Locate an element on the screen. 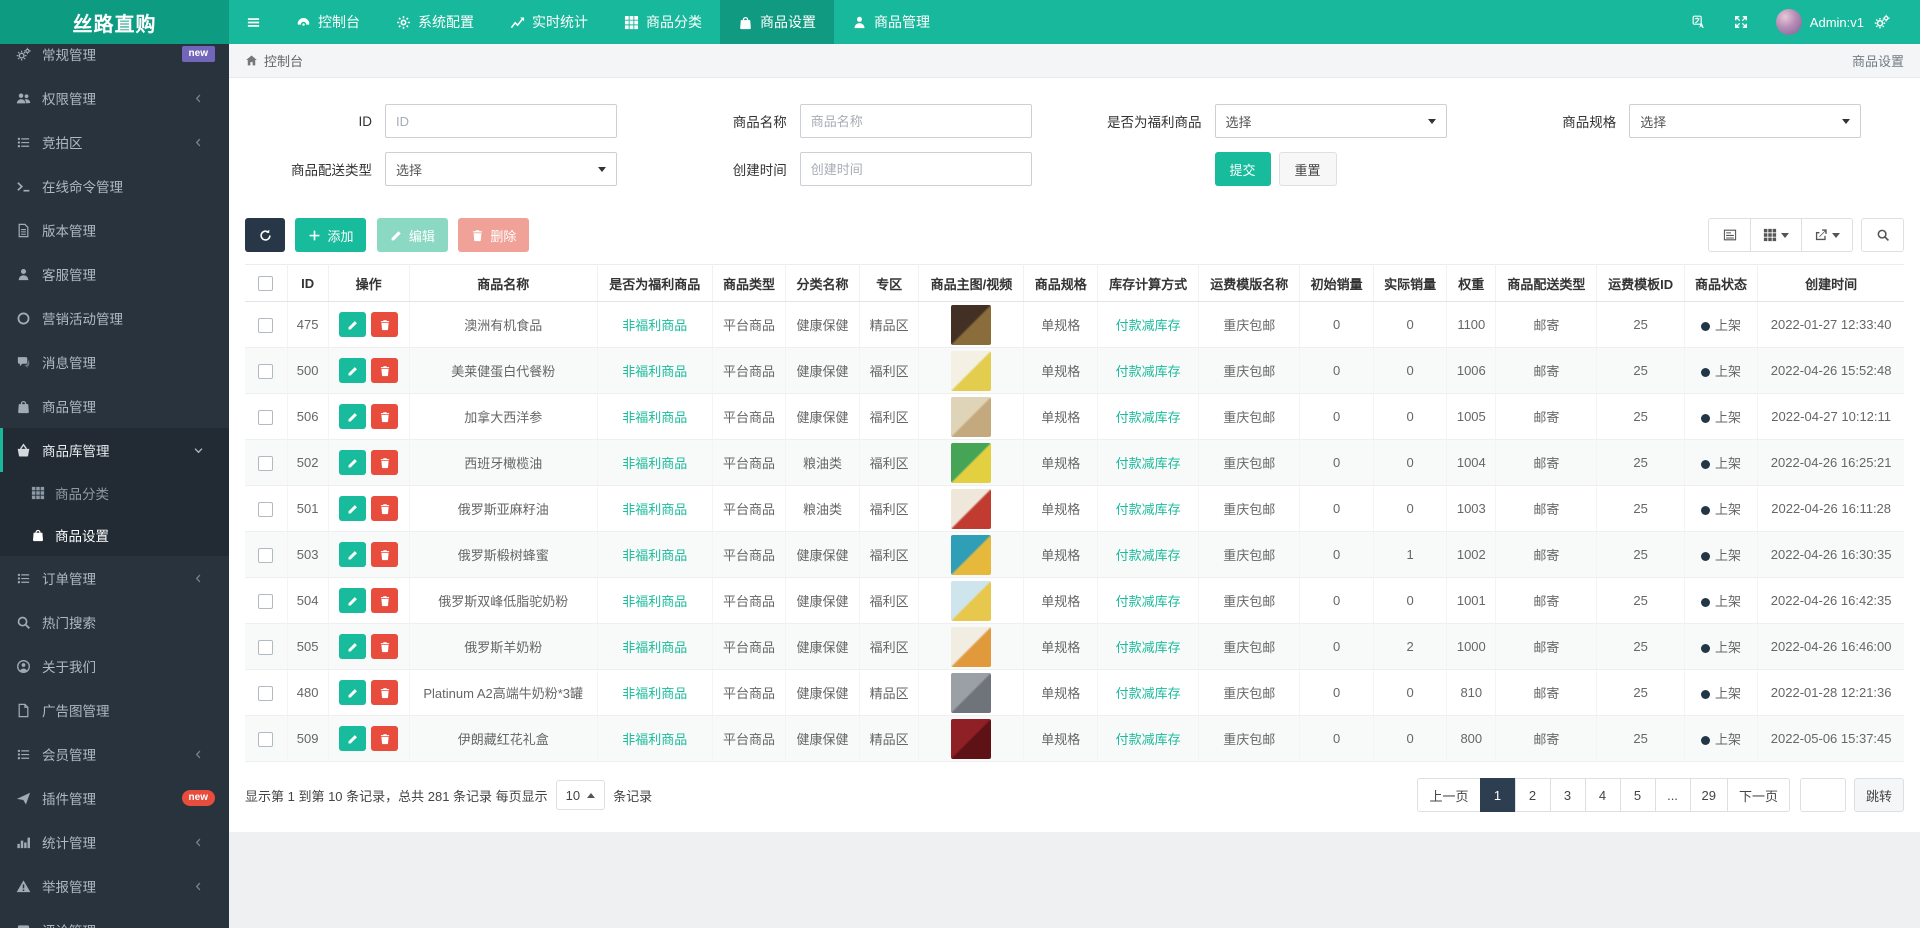 This screenshot has height=928, width=1920. sidebar-item-plugin-management: 插件管理 new is located at coordinates (114, 798).